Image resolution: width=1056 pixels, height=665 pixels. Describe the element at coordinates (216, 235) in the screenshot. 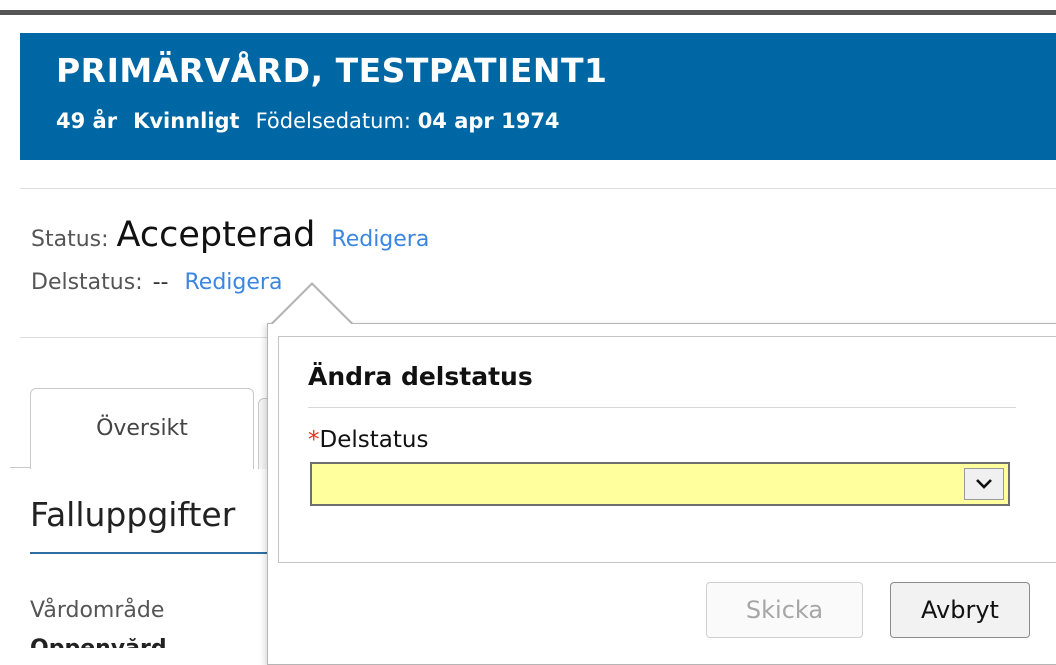

I see `status-value: Accepterad` at that location.